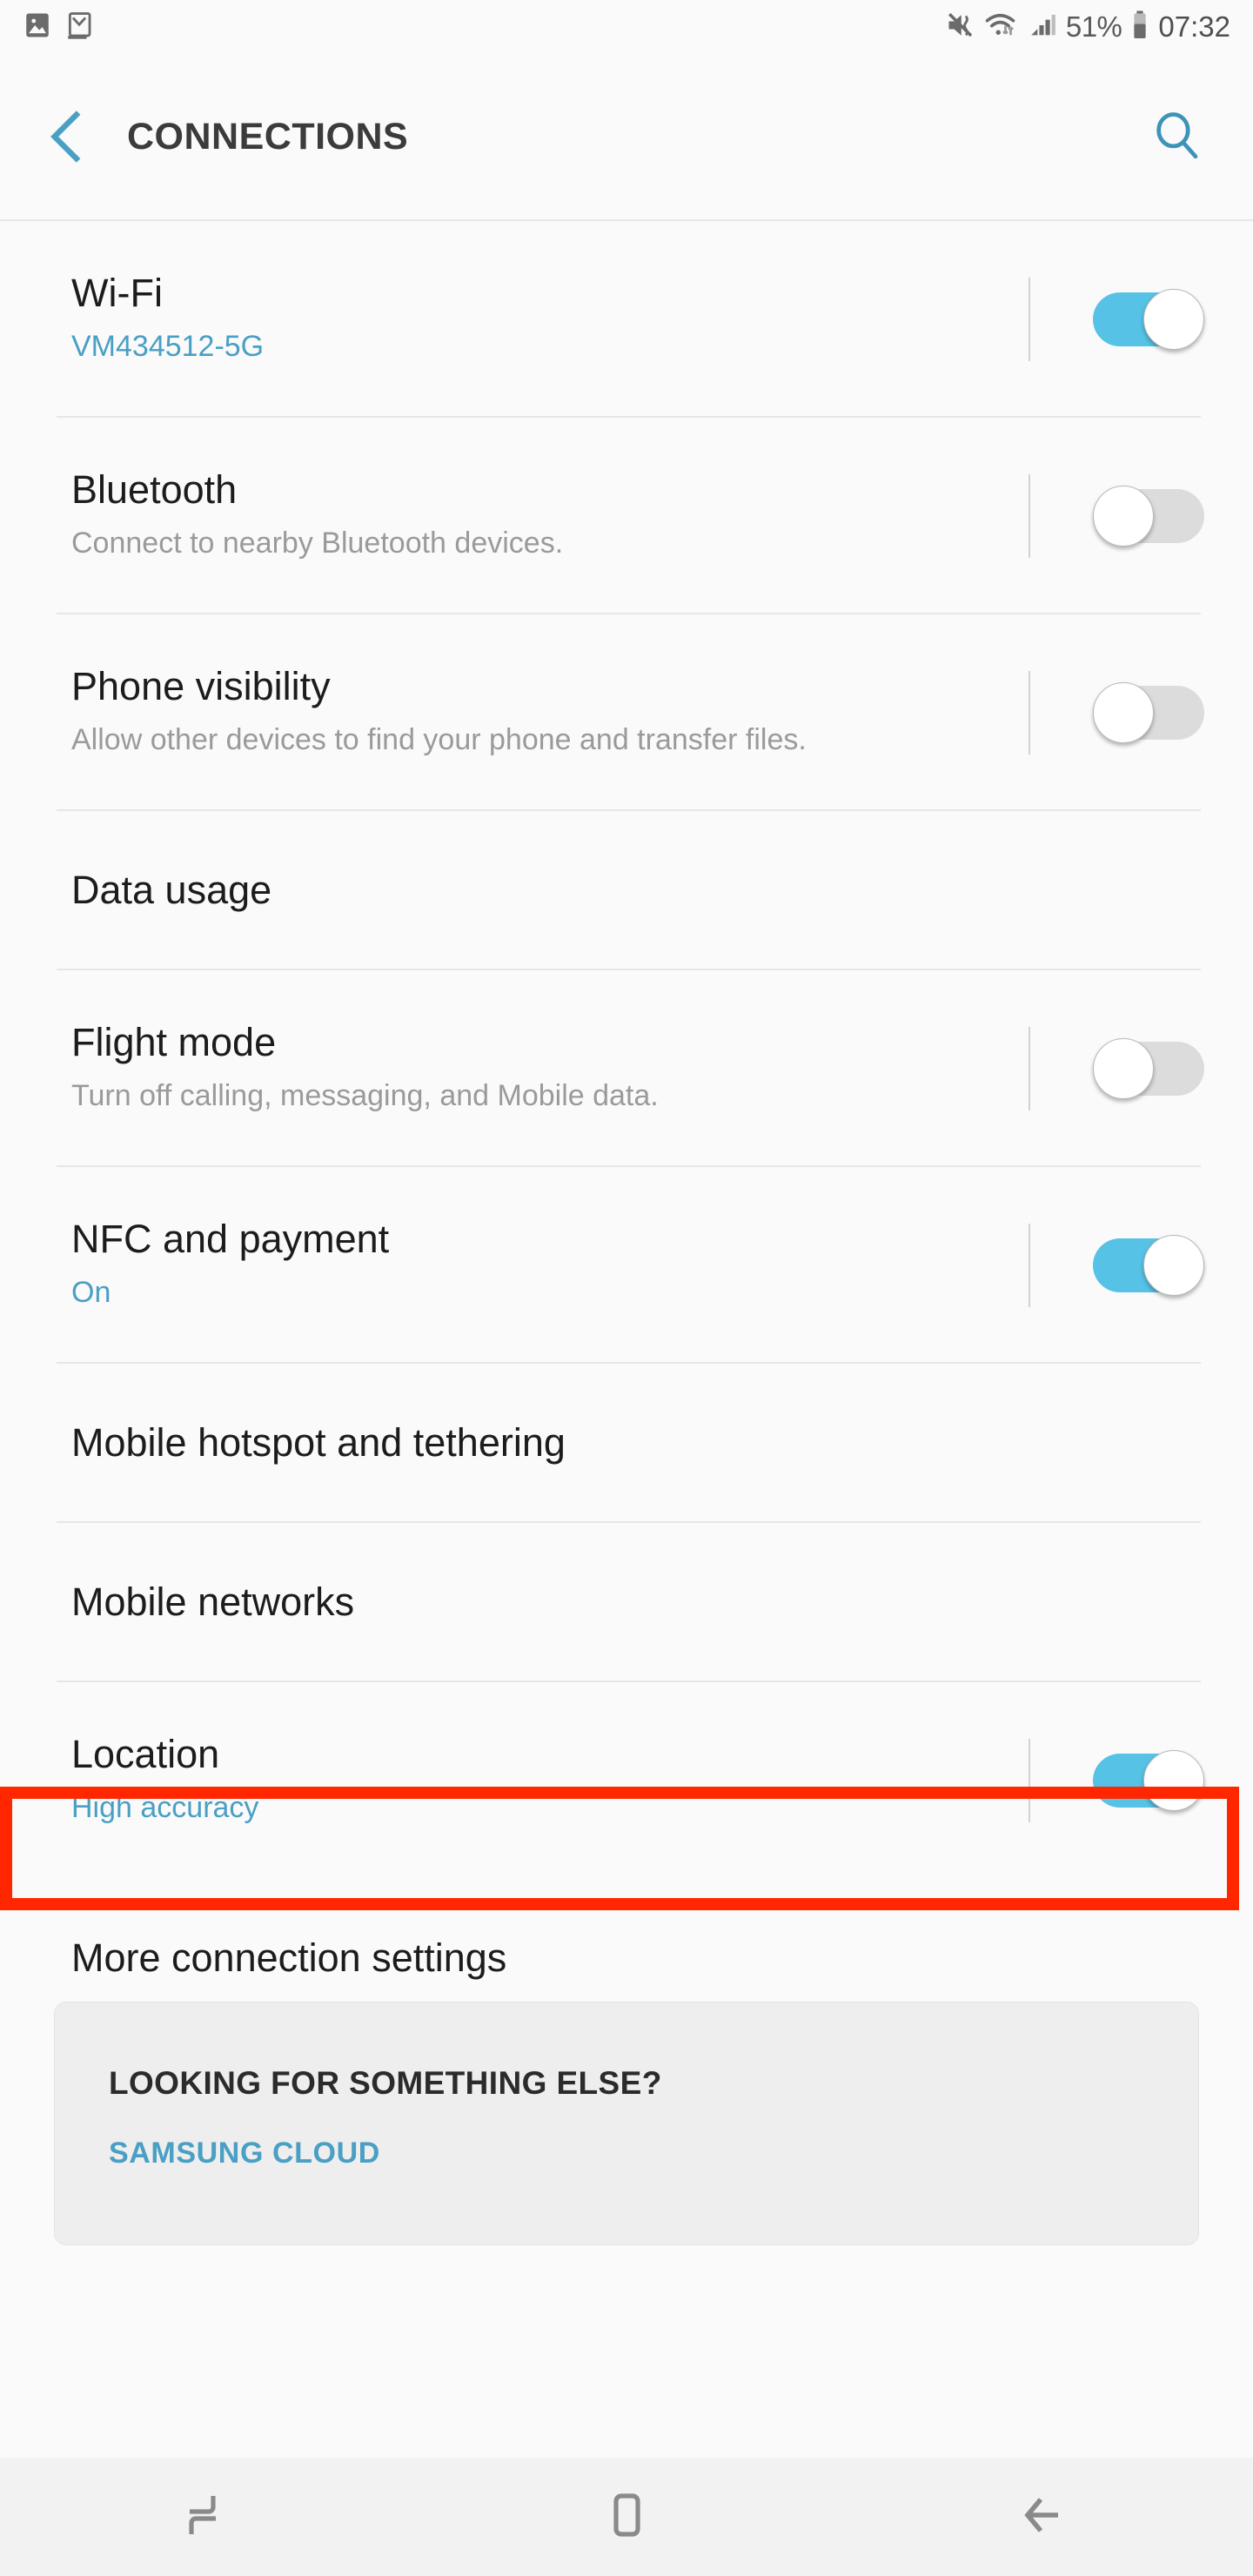  I want to click on flight-mode-toggle, so click(1148, 1068).